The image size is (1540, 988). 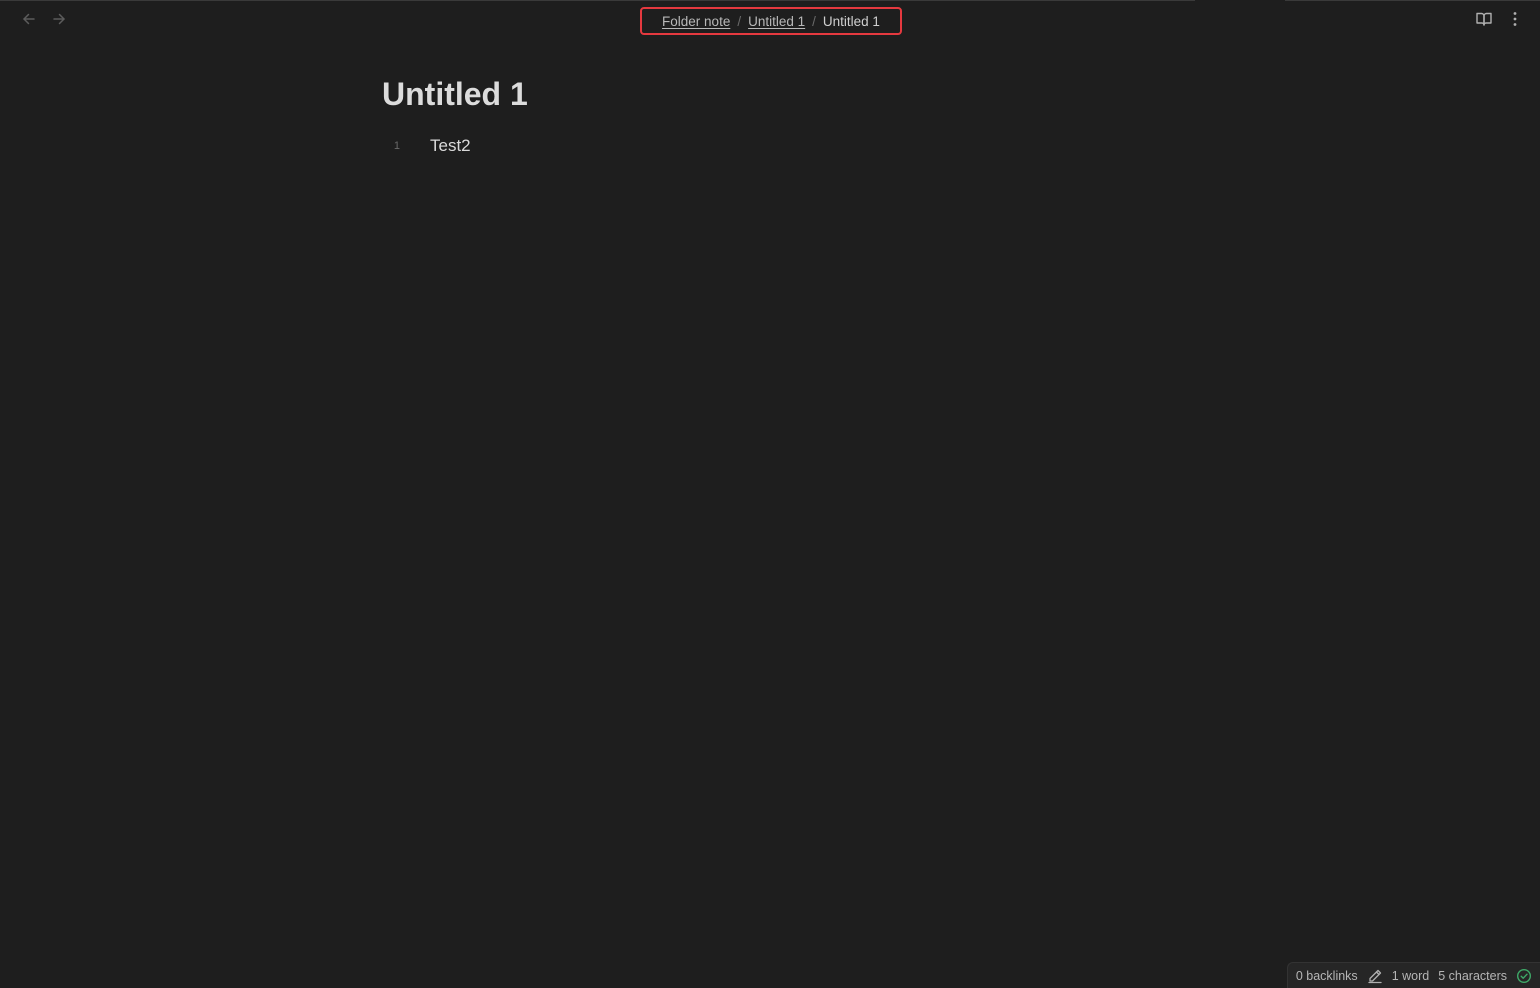 What do you see at coordinates (1472, 975) in the screenshot?
I see `character-count: 5 characters` at bounding box center [1472, 975].